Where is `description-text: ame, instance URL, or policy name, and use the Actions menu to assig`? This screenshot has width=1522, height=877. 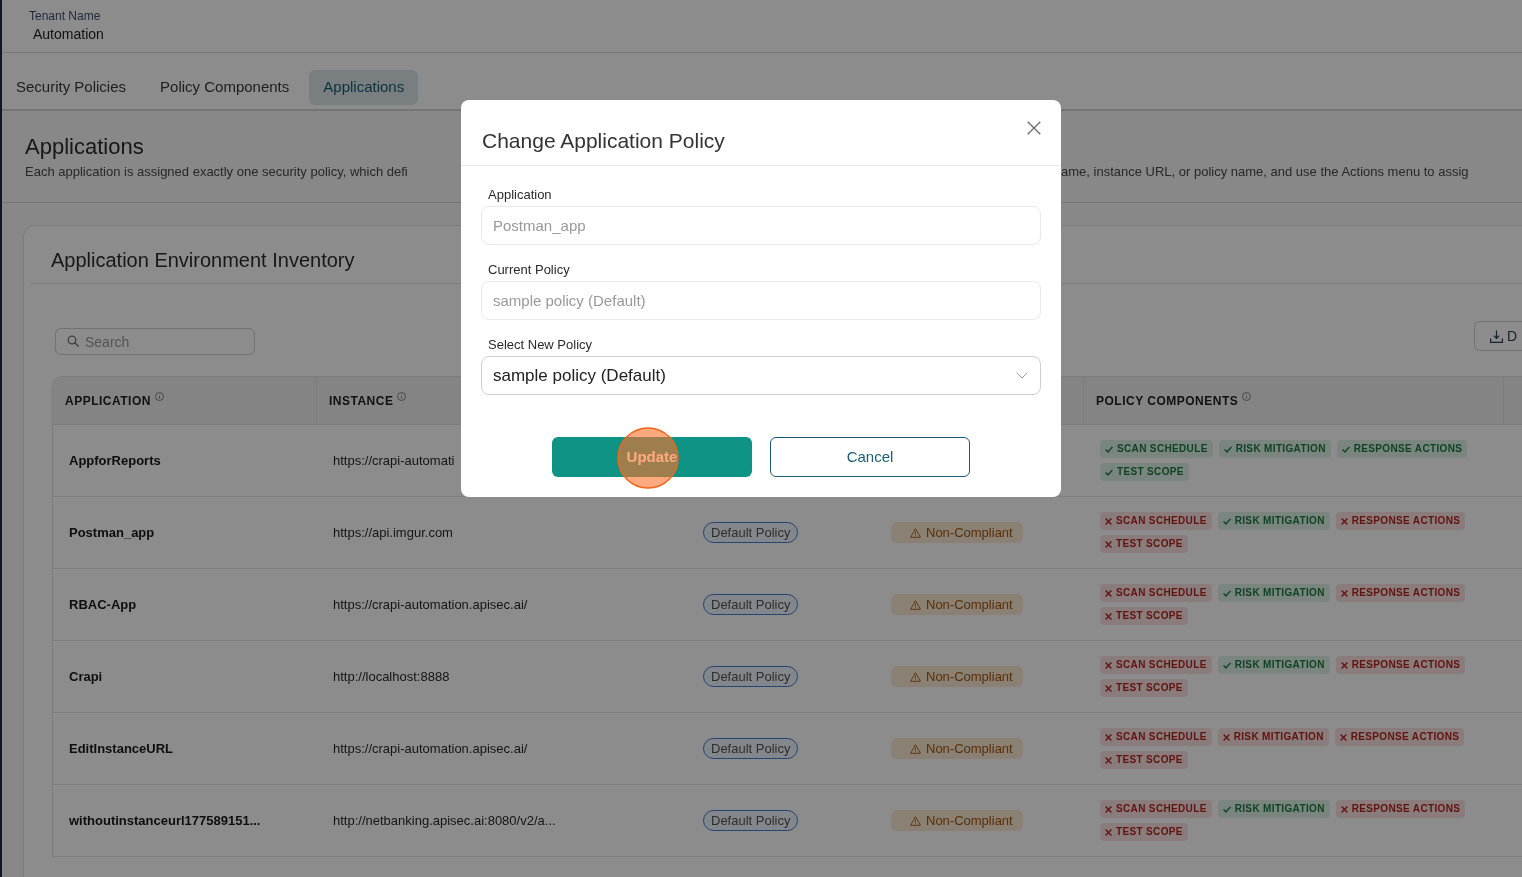
description-text: ame, instance URL, or policy name, and use the Actions menu to assig is located at coordinates (1265, 171).